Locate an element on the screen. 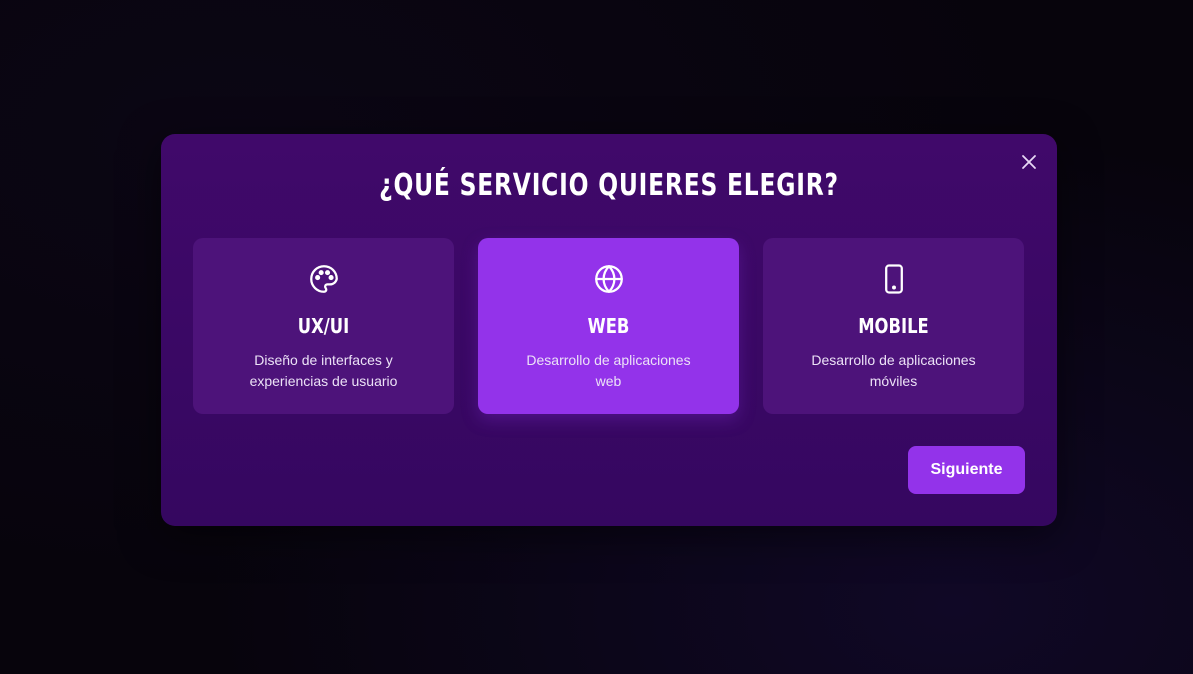  service-title: MOBILE is located at coordinates (893, 326).